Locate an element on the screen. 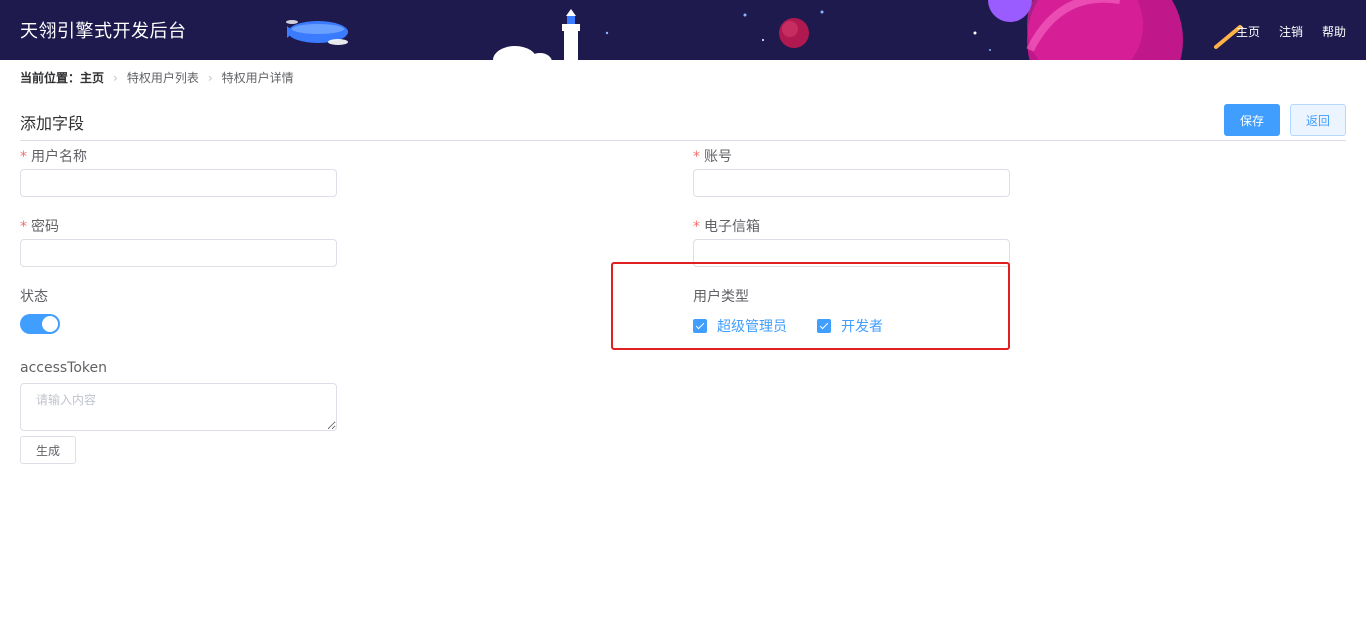  breadcrumb-label: 当前位置： is located at coordinates (50, 78).